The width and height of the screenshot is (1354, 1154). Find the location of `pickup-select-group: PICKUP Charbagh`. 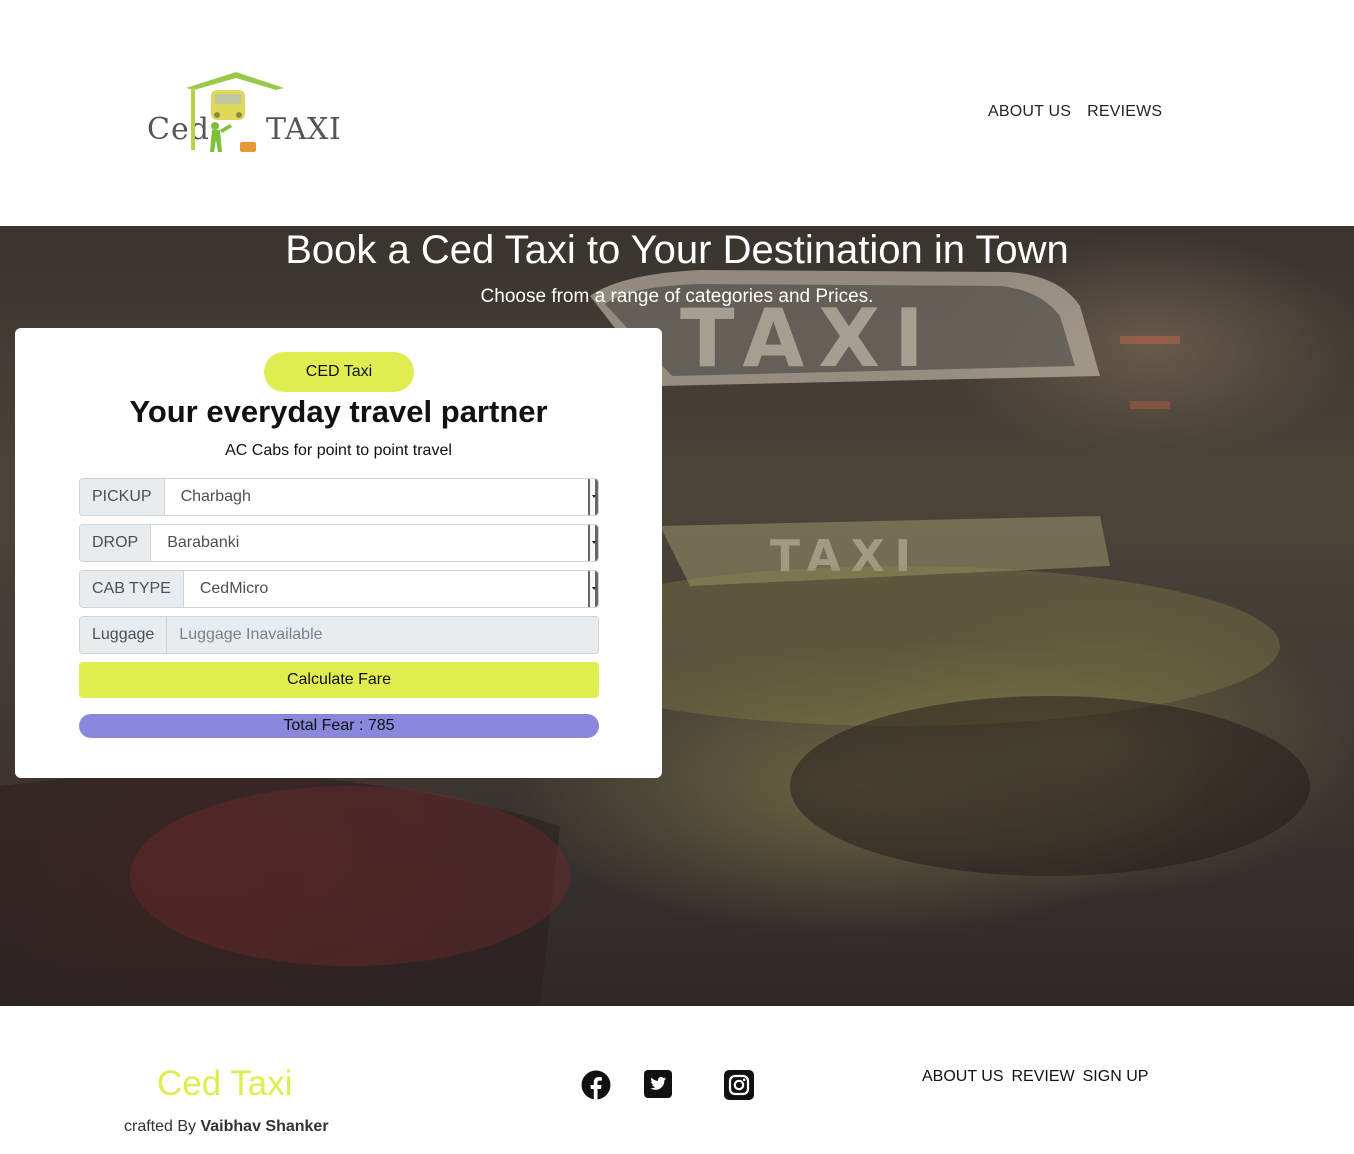

pickup-select-group: PICKUP Charbagh is located at coordinates (339, 497).